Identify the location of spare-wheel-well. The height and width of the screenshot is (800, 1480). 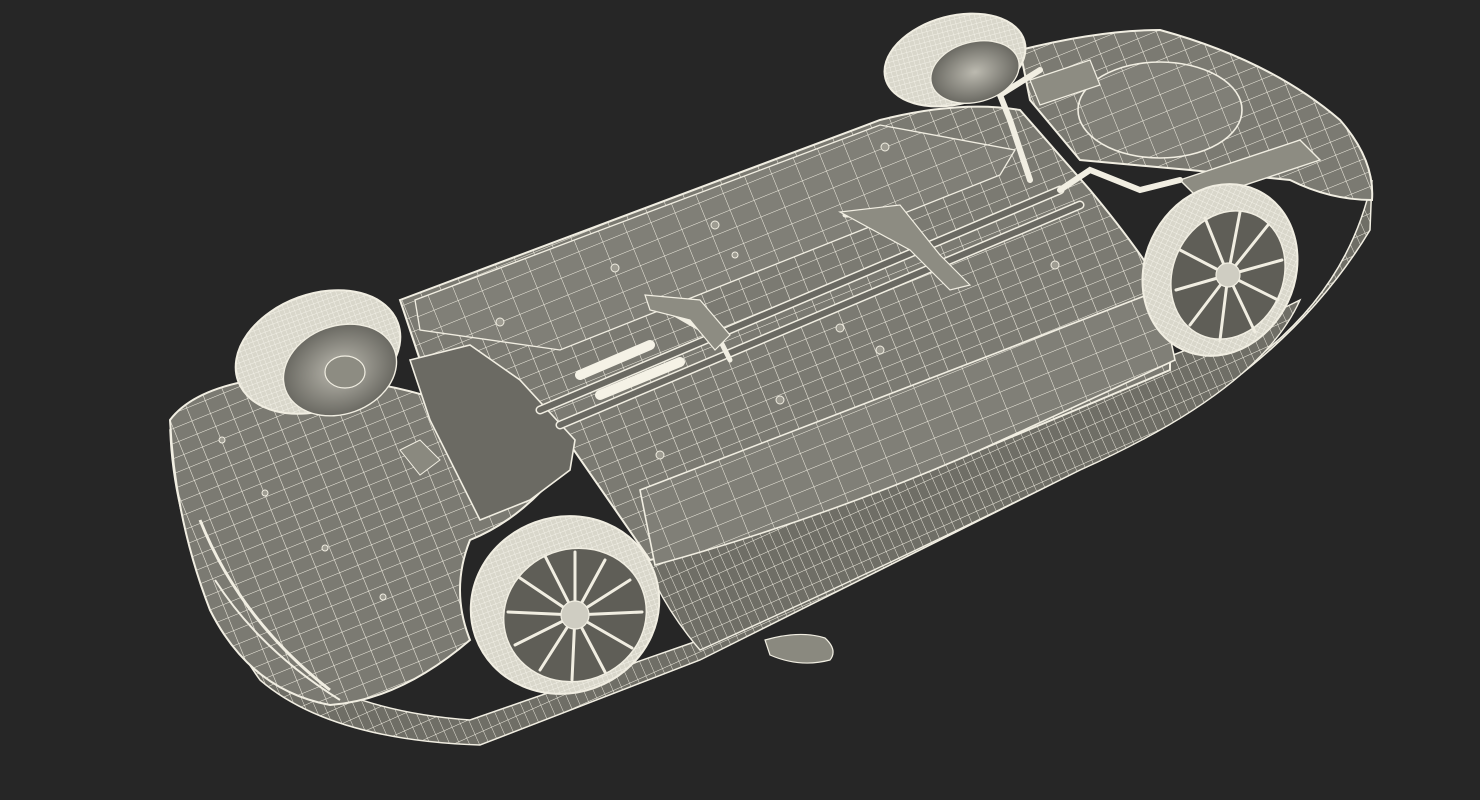
(1160, 110).